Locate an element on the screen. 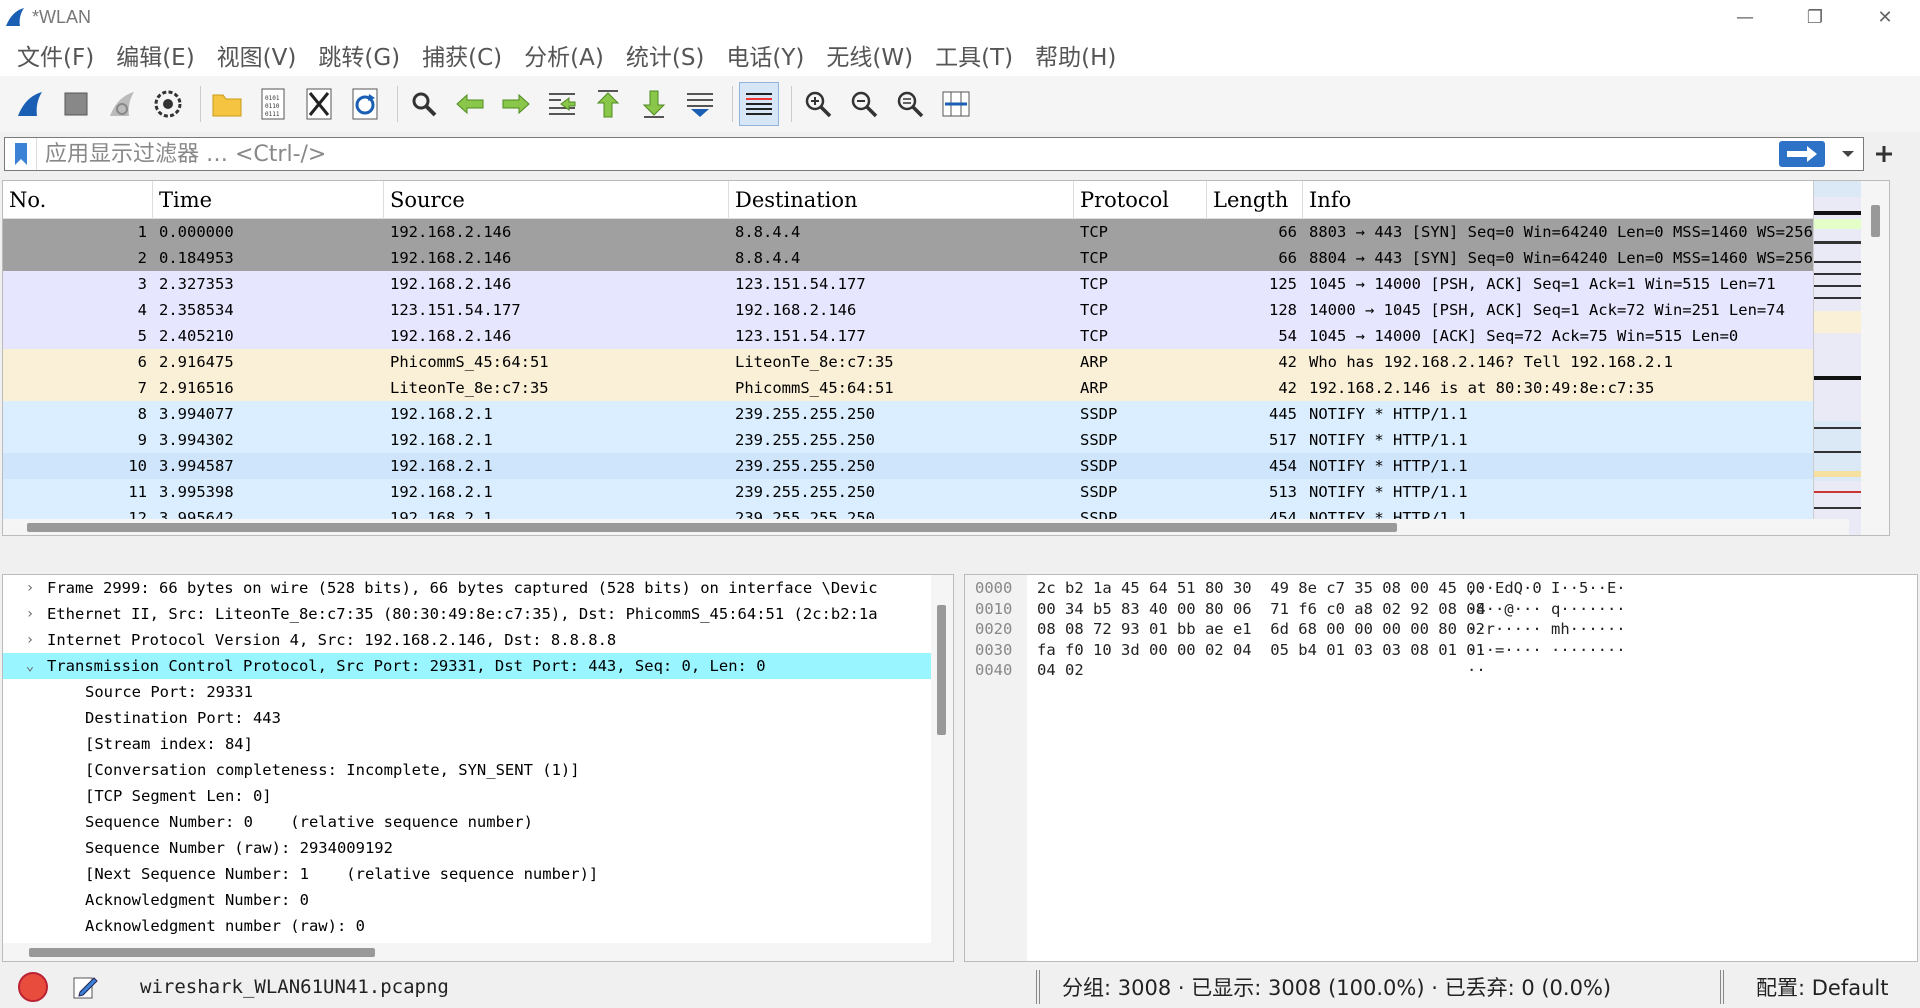 The height and width of the screenshot is (1008, 1920). detail-tree-row: Acknowledgment Number: 0 is located at coordinates (478, 900).